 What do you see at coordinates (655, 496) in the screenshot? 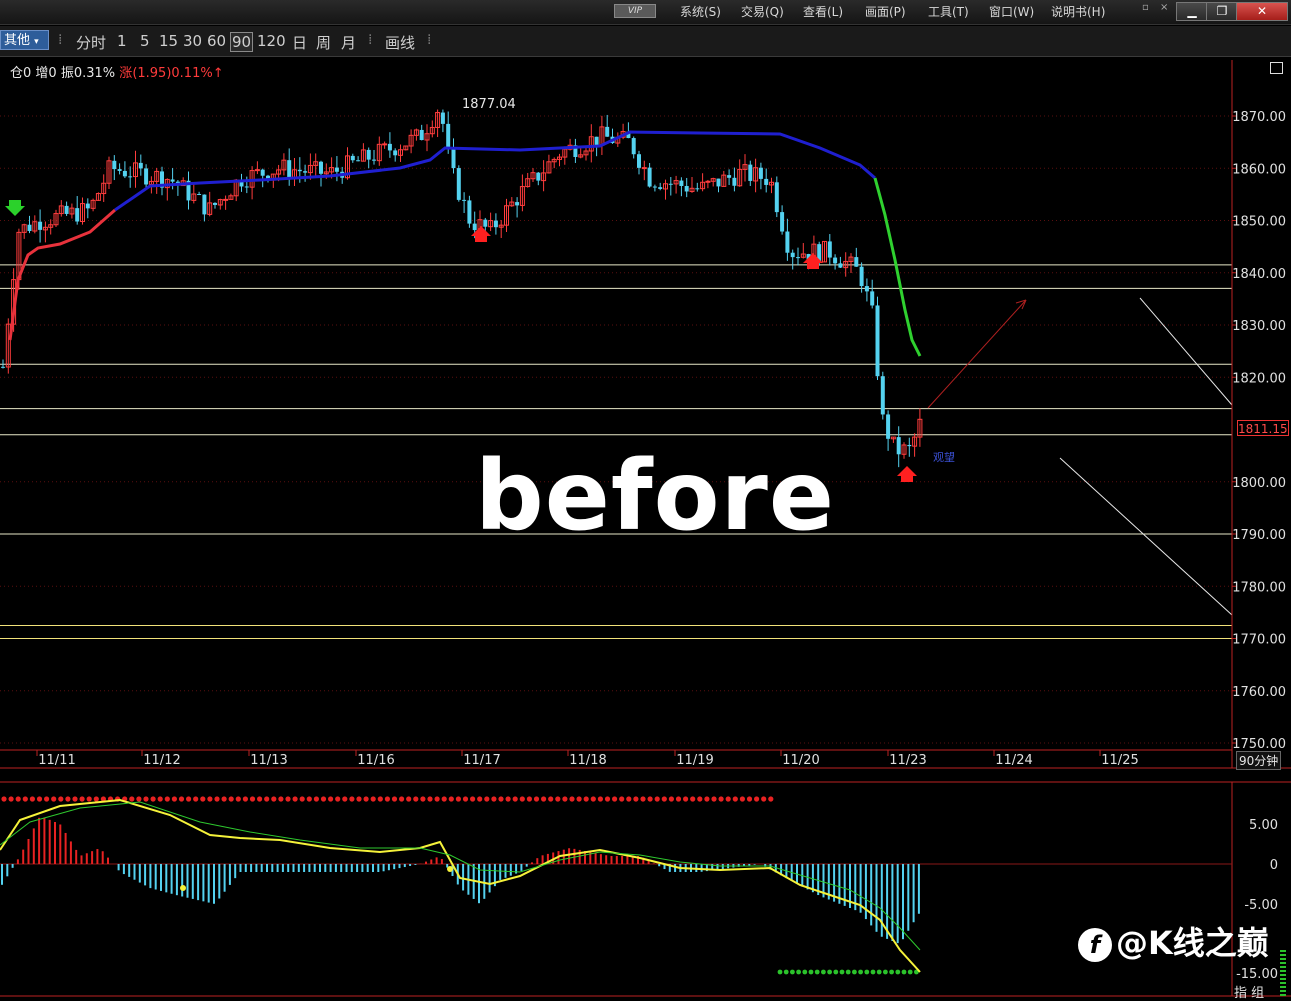
I see `watermark-text: before` at bounding box center [655, 496].